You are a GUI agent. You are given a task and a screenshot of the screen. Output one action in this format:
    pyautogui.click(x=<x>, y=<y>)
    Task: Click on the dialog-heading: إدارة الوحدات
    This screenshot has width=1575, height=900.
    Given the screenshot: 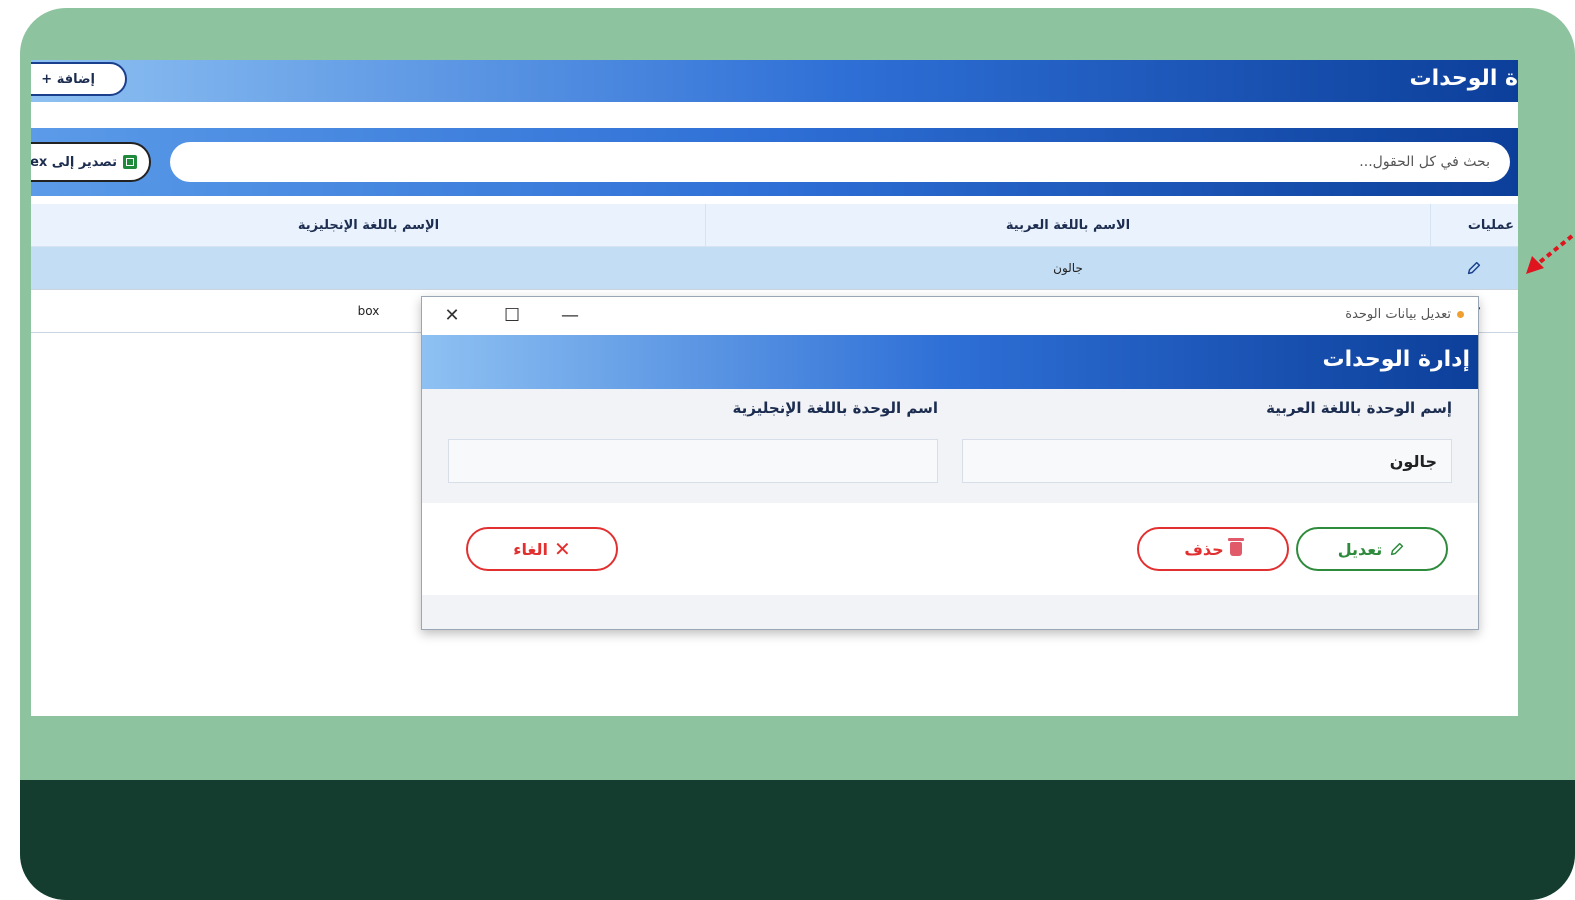 What is the action you would take?
    pyautogui.click(x=1396, y=359)
    